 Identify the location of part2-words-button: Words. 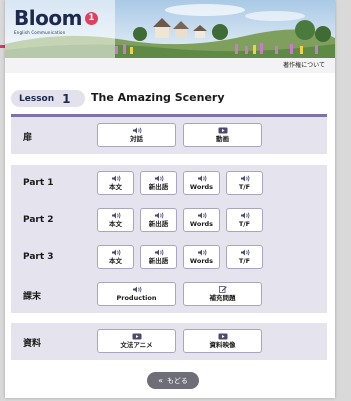
(201, 220).